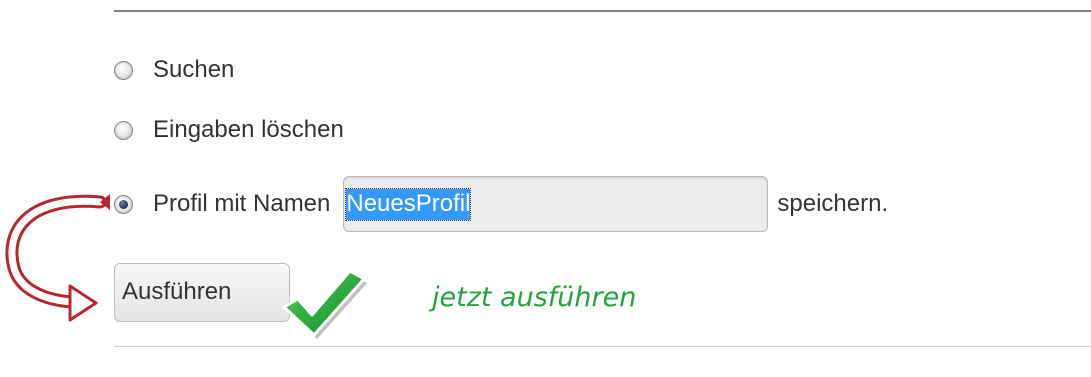 The width and height of the screenshot is (1091, 377). What do you see at coordinates (248, 130) in the screenshot?
I see `option-clear-inputs-label: Eingaben löschen` at bounding box center [248, 130].